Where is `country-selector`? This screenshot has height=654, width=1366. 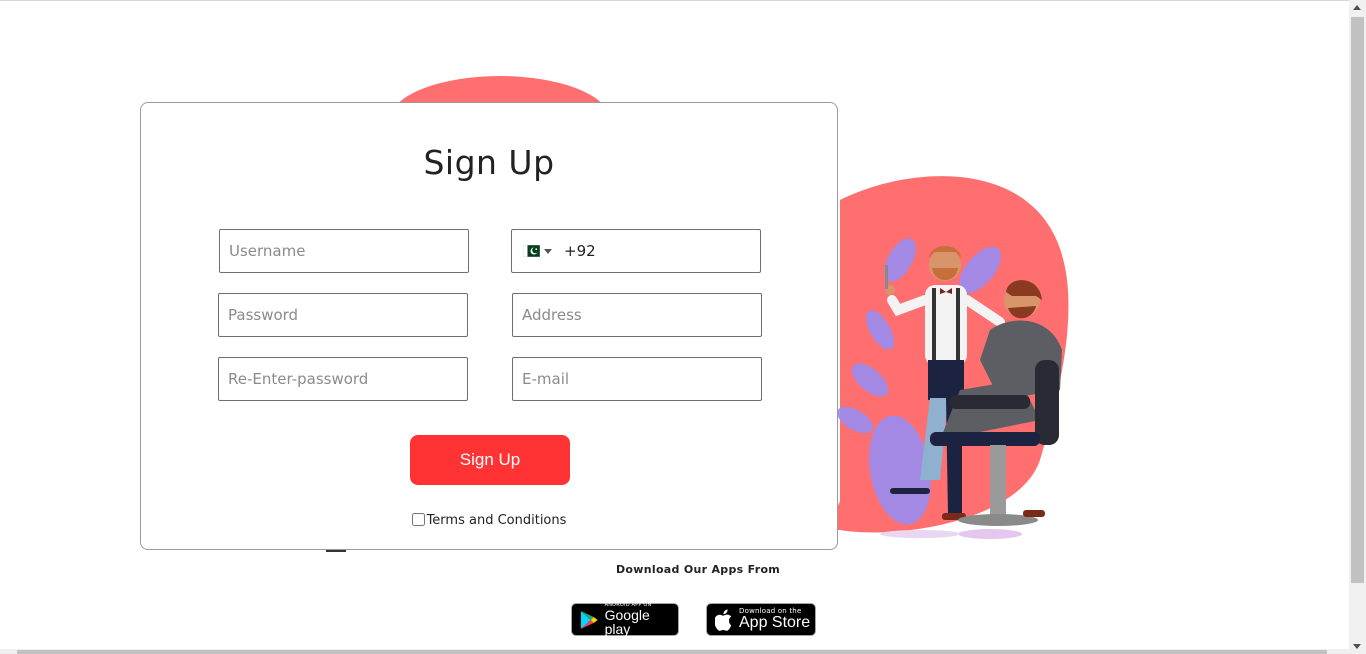
country-selector is located at coordinates (535, 251).